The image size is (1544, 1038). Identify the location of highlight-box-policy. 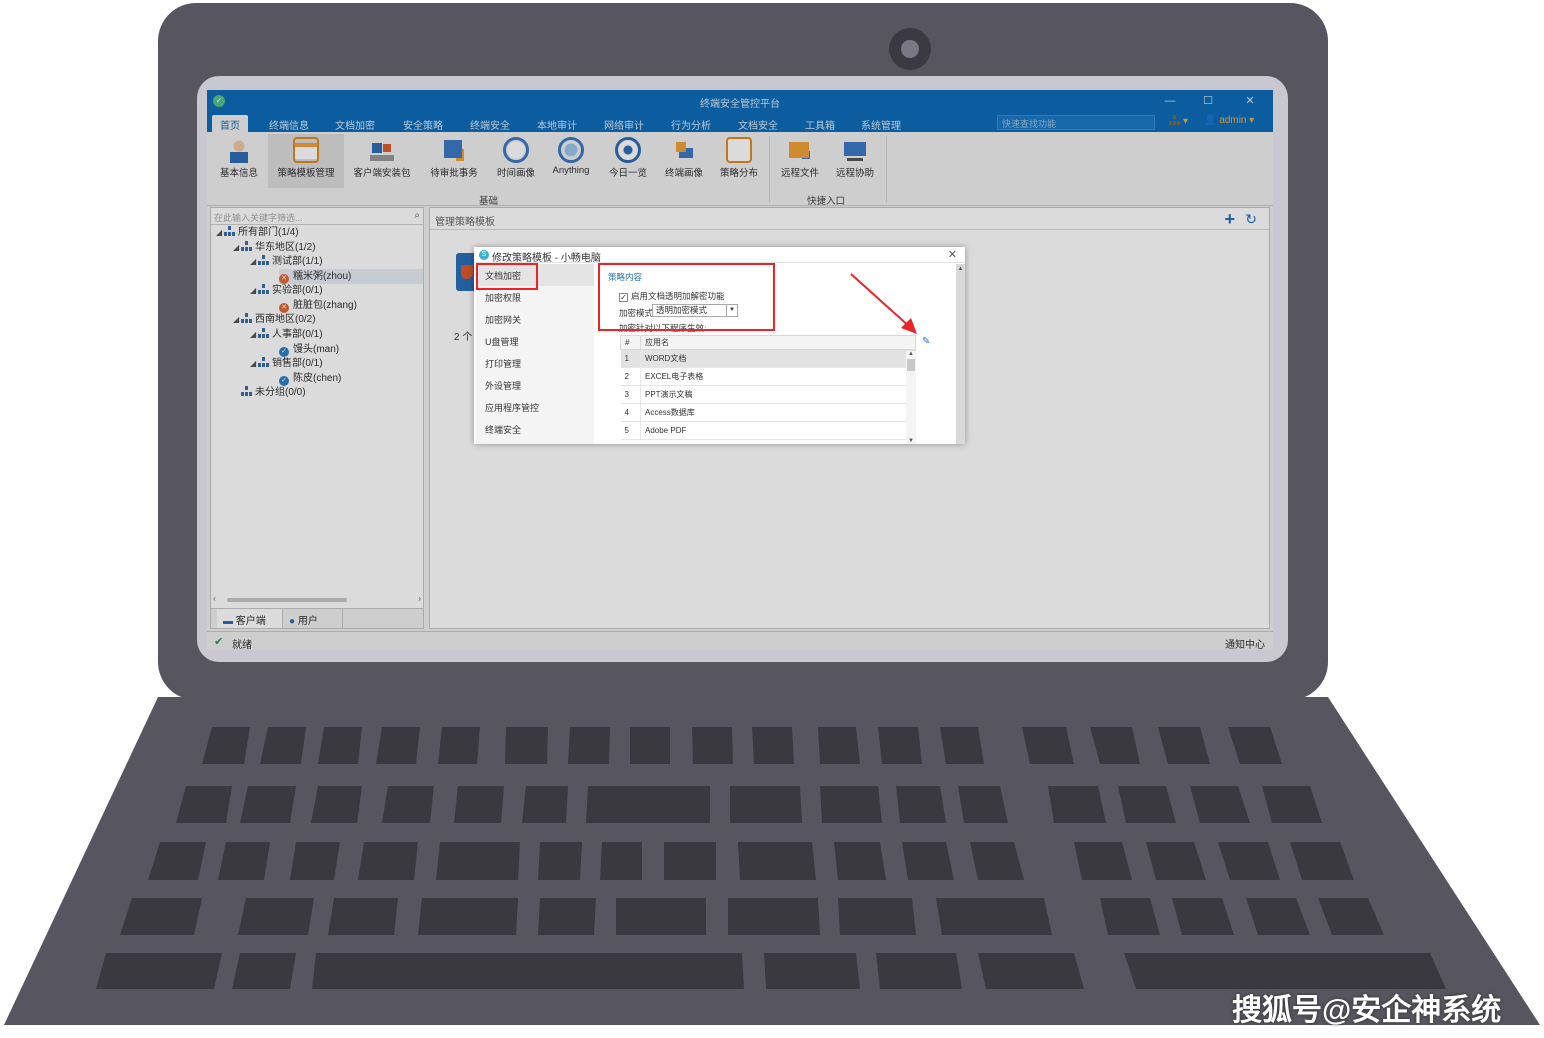
(686, 297).